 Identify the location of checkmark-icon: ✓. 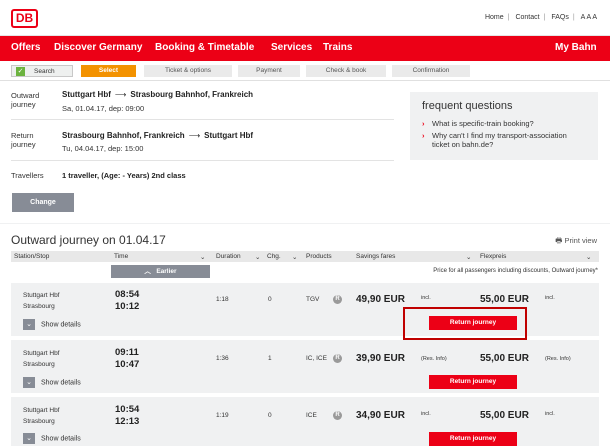
(20, 71).